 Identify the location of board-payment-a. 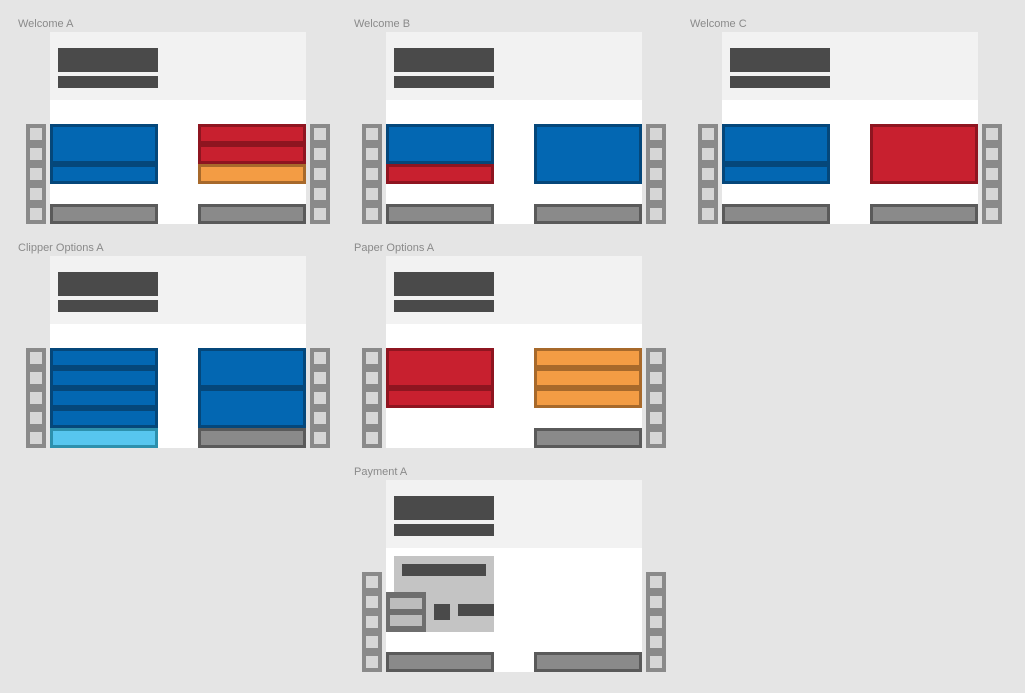
(514, 576).